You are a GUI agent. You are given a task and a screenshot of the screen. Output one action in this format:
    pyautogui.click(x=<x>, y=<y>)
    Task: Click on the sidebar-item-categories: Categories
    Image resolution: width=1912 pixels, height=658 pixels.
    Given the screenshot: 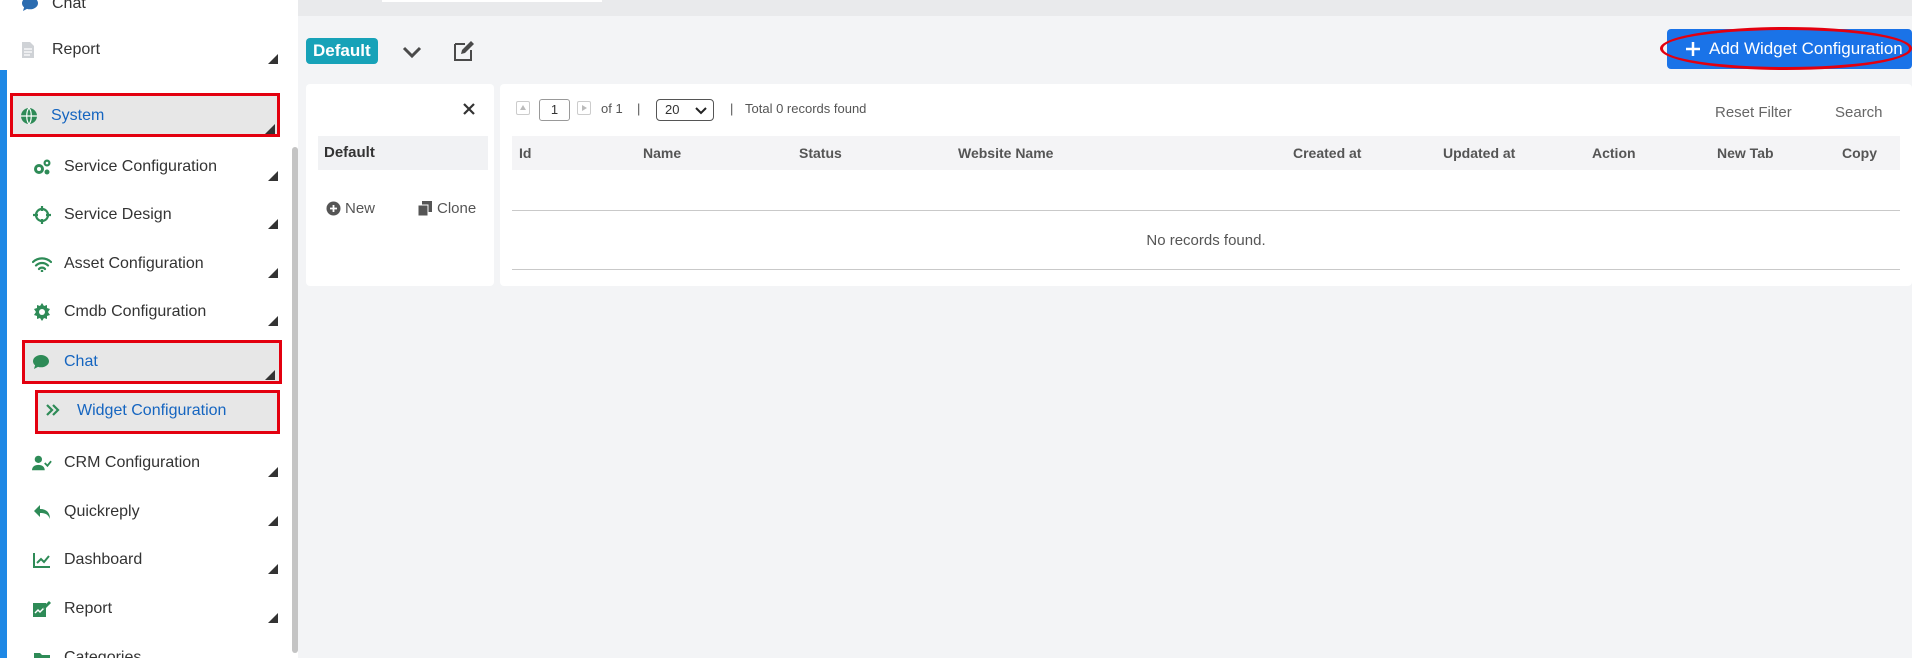 What is the action you would take?
    pyautogui.click(x=145, y=648)
    